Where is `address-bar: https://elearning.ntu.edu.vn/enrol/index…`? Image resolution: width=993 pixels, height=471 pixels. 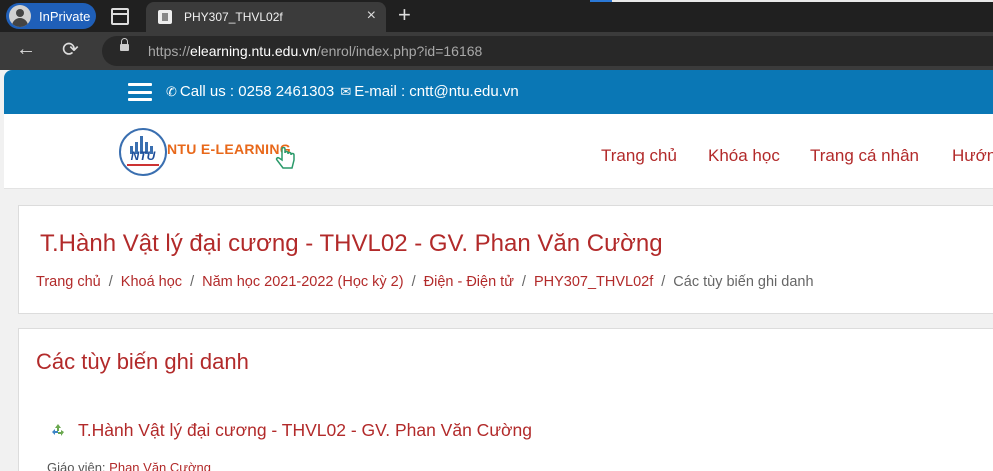
address-bar: https://elearning.ntu.edu.vn/enrol/index… is located at coordinates (547, 51).